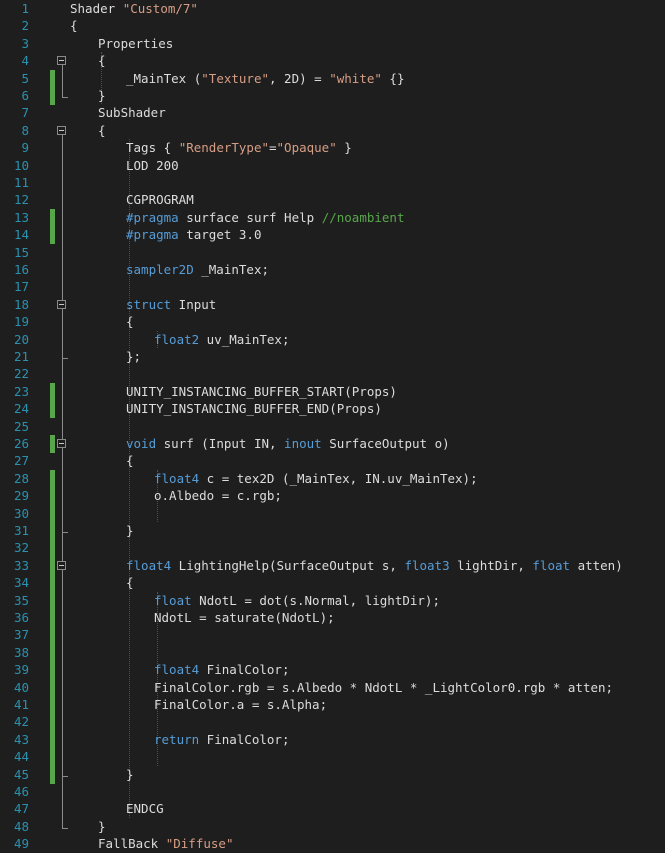 The image size is (665, 853). What do you see at coordinates (332, 513) in the screenshot?
I see `code-line: 30` at bounding box center [332, 513].